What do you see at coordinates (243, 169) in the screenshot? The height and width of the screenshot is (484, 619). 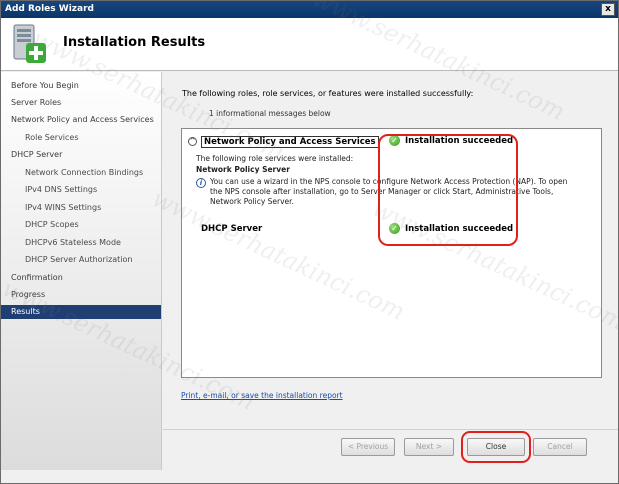 I see `role-service-nps: Network Policy Server` at bounding box center [243, 169].